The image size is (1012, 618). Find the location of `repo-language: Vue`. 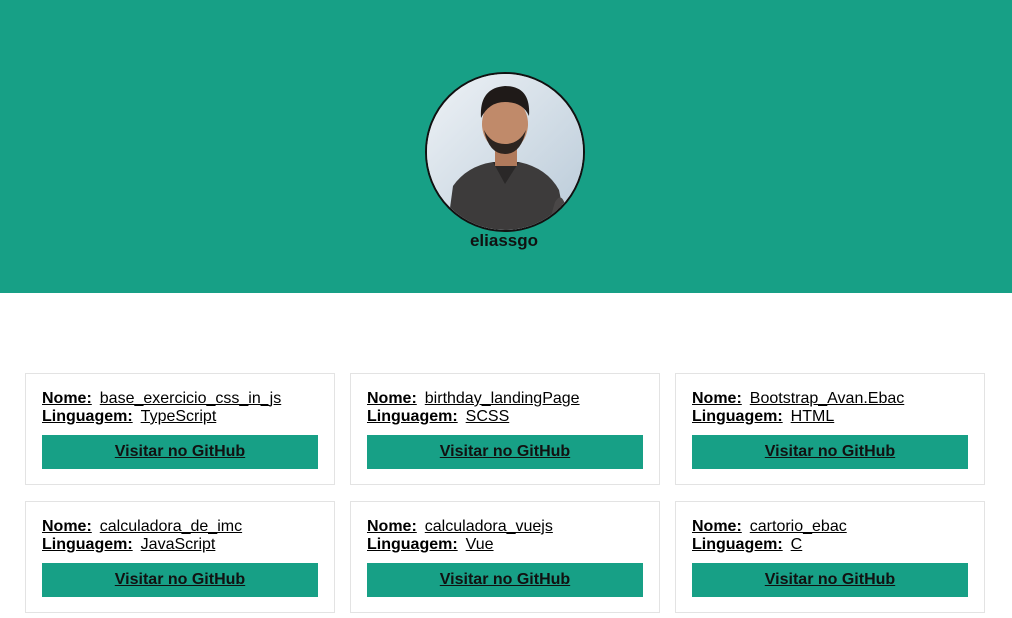

repo-language: Vue is located at coordinates (479, 544).